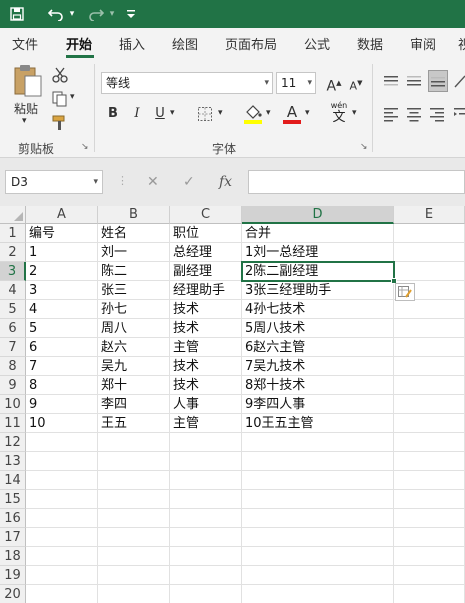  I want to click on cell-c17, so click(206, 537).